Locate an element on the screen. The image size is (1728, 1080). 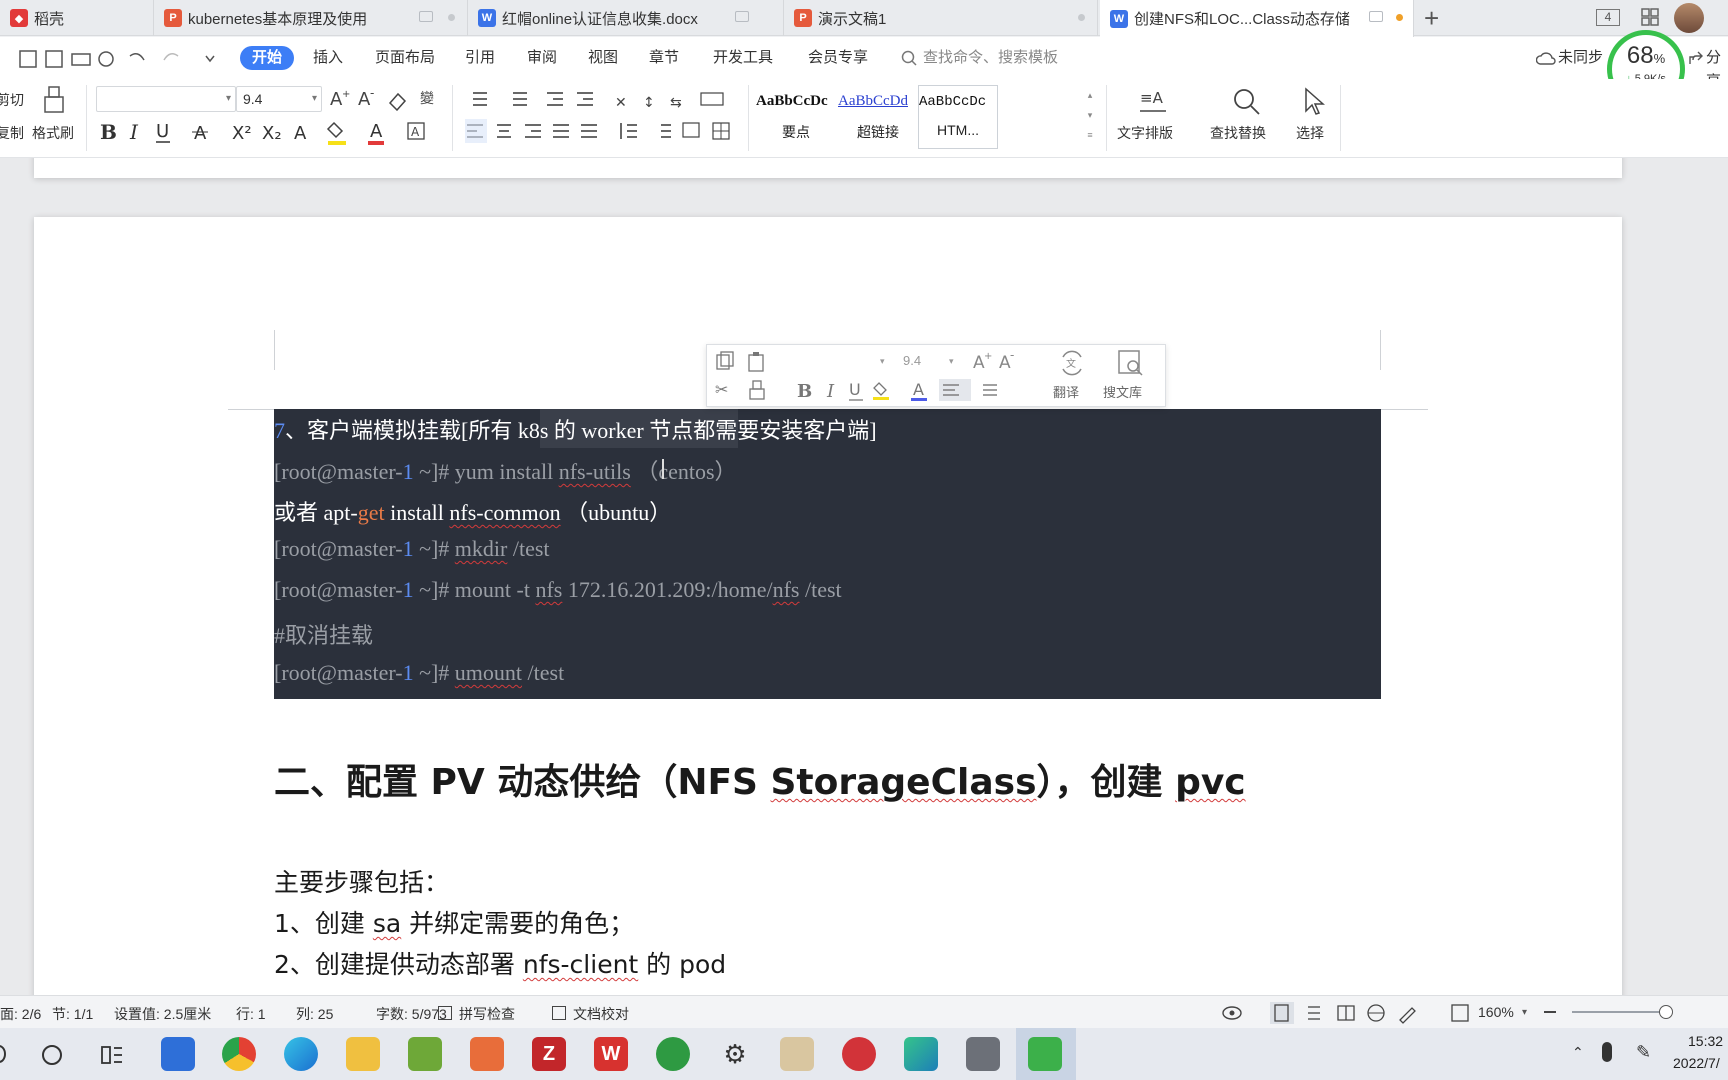
menu-home: 开始 is located at coordinates (267, 58).